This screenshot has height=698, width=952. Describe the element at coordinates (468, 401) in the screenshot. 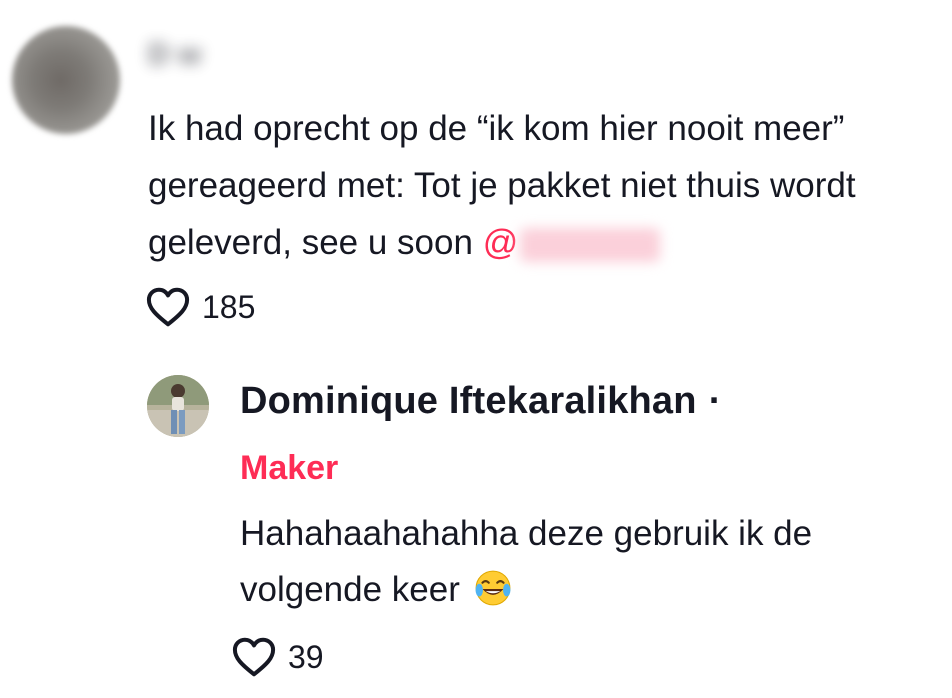

I see `reply-author-name: Dominique Iftekaralikhan` at that location.